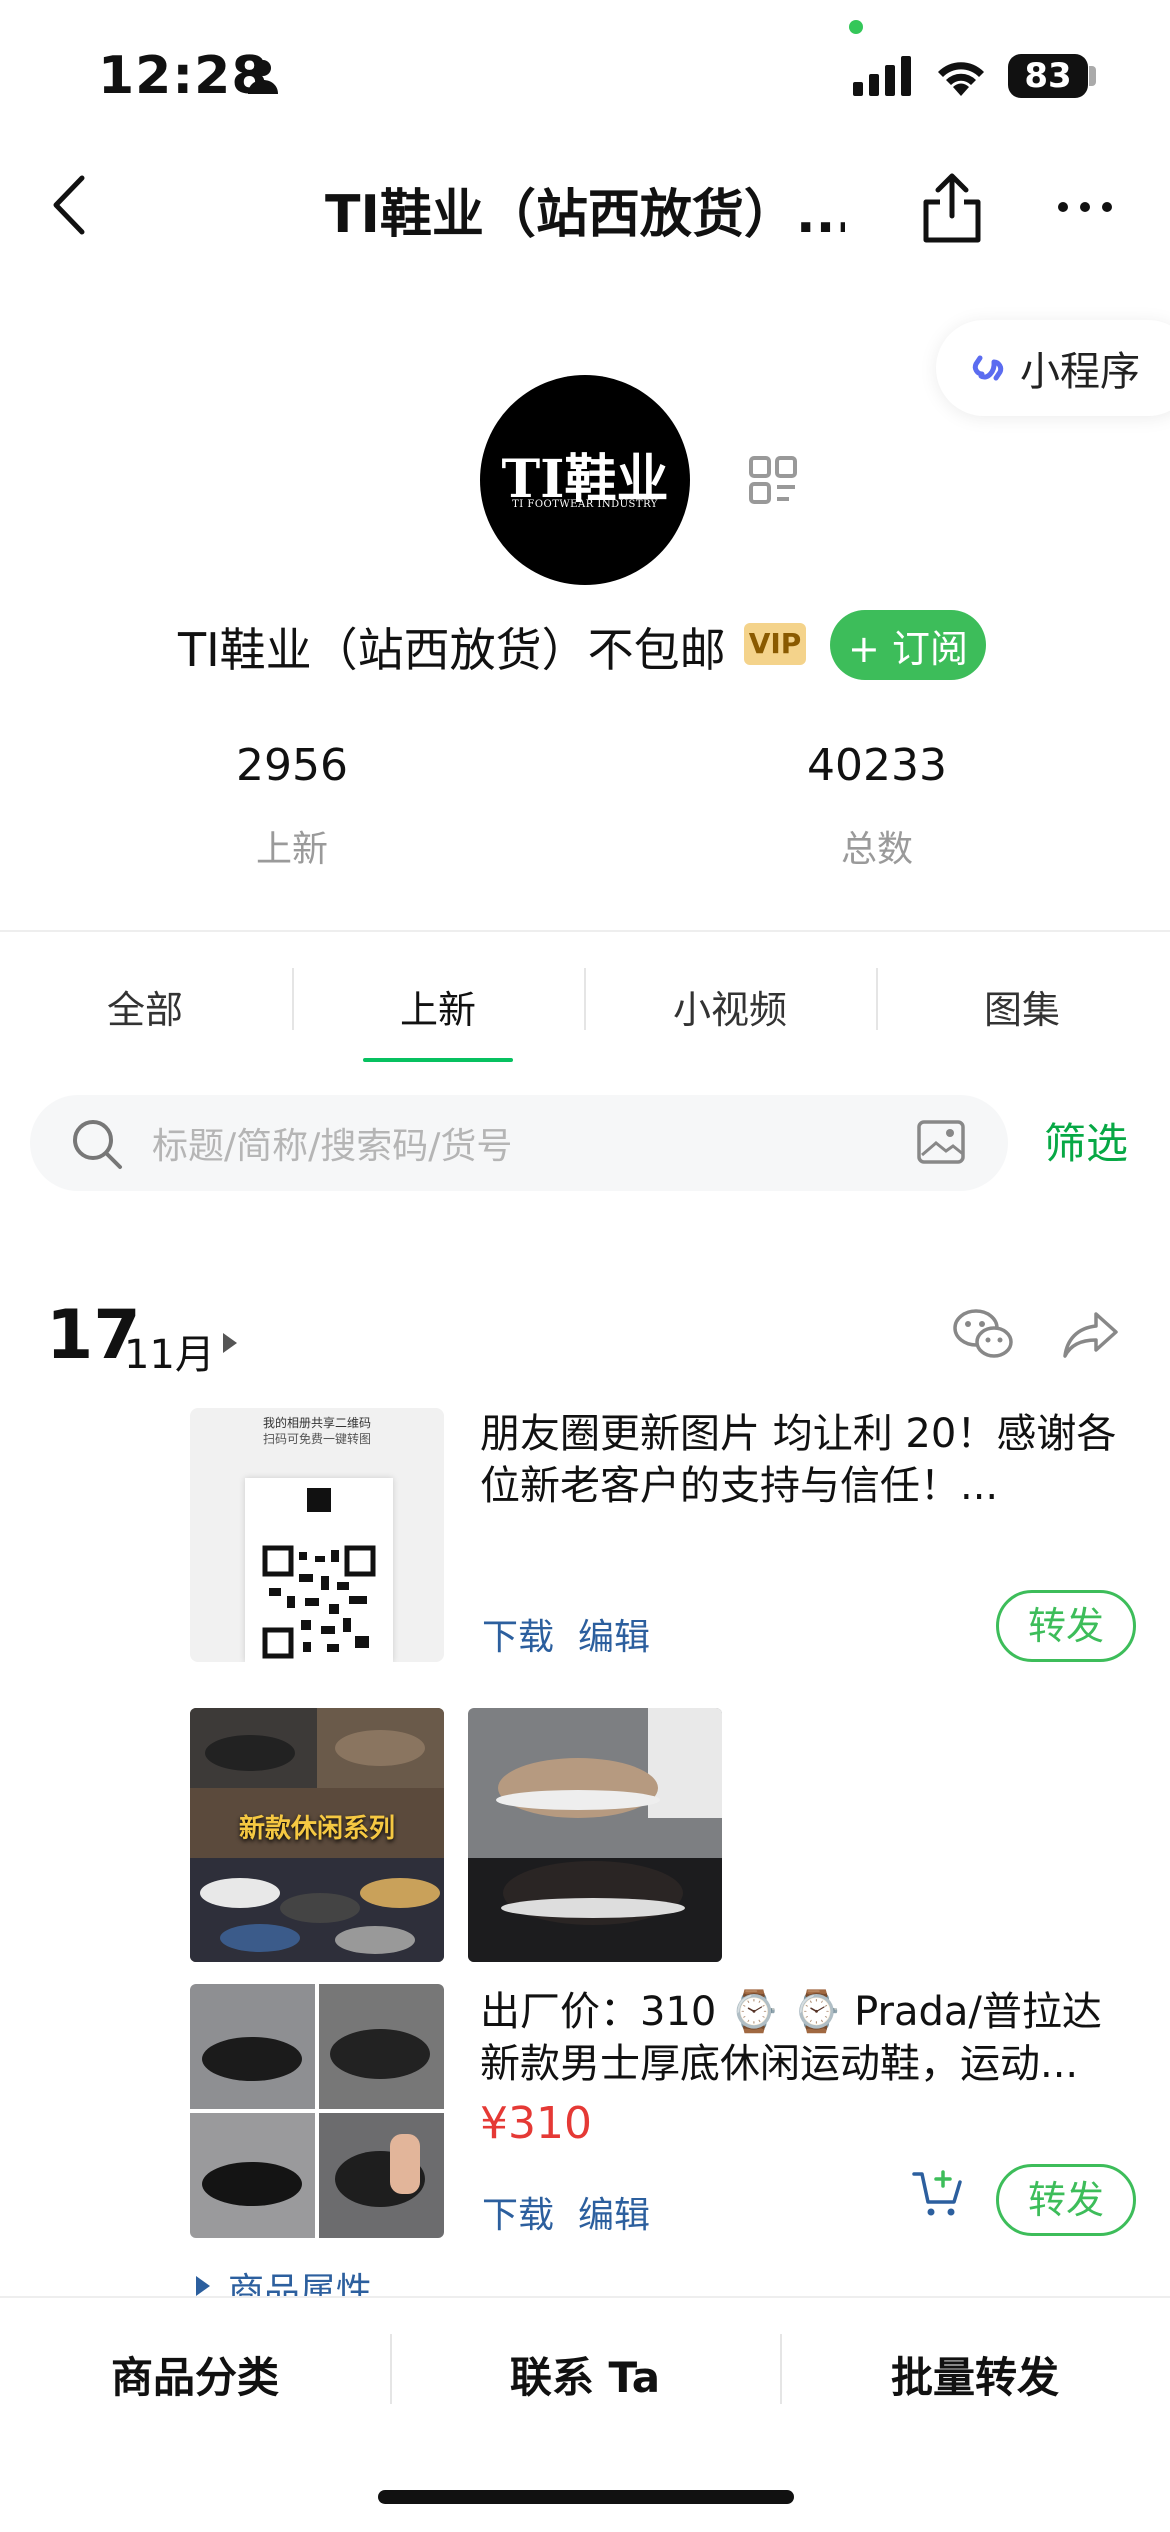 The height and width of the screenshot is (2532, 1170). I want to click on mini-program-button: 小程序, so click(1053, 368).